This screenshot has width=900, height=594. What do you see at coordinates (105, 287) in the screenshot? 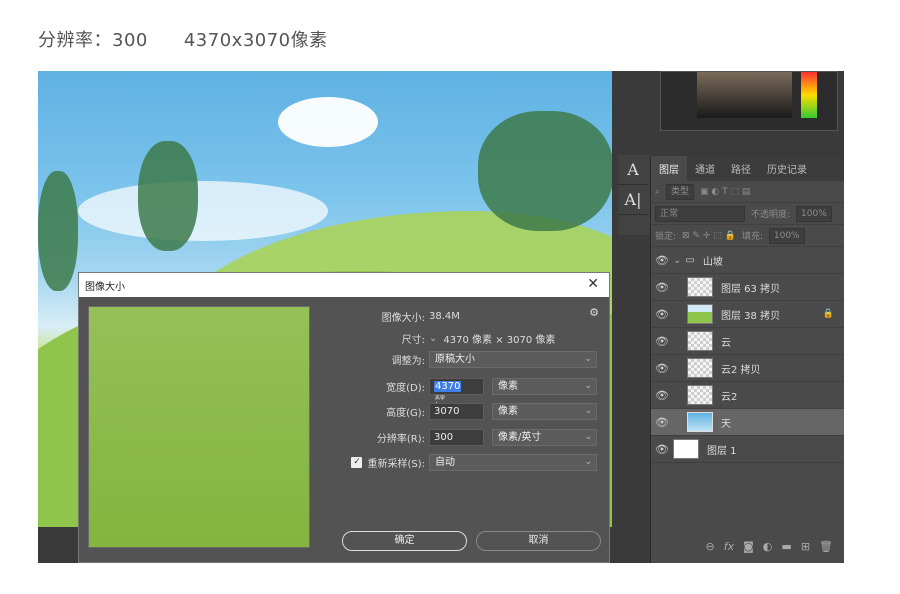
I see `dialog-title: 图像大小` at bounding box center [105, 287].